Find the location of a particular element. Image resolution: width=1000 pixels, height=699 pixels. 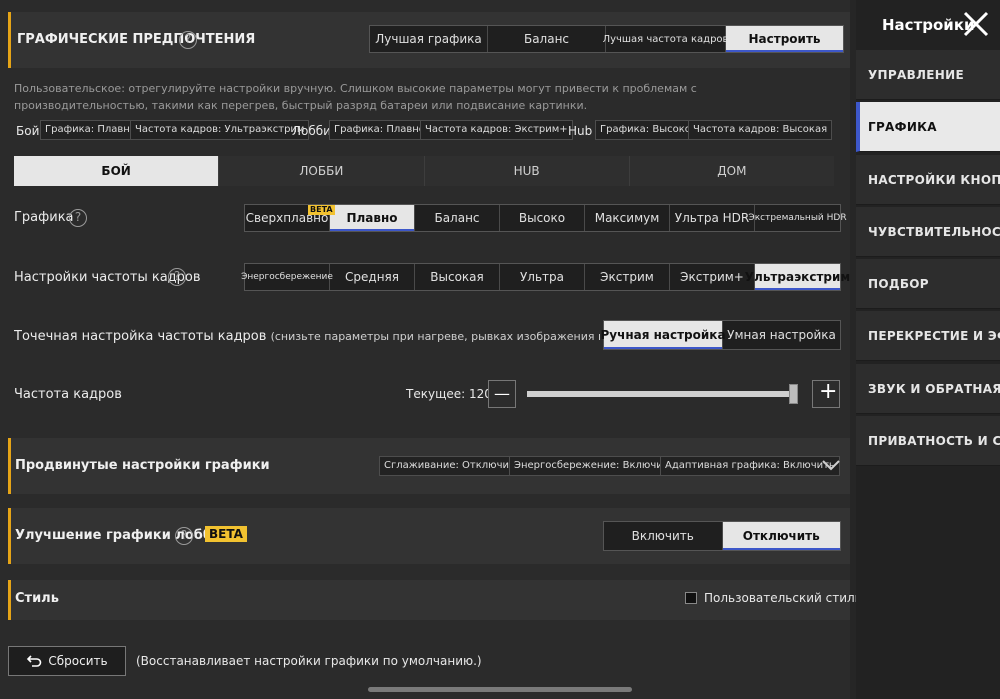

graphics-option-smooth: Плавно is located at coordinates (372, 218).